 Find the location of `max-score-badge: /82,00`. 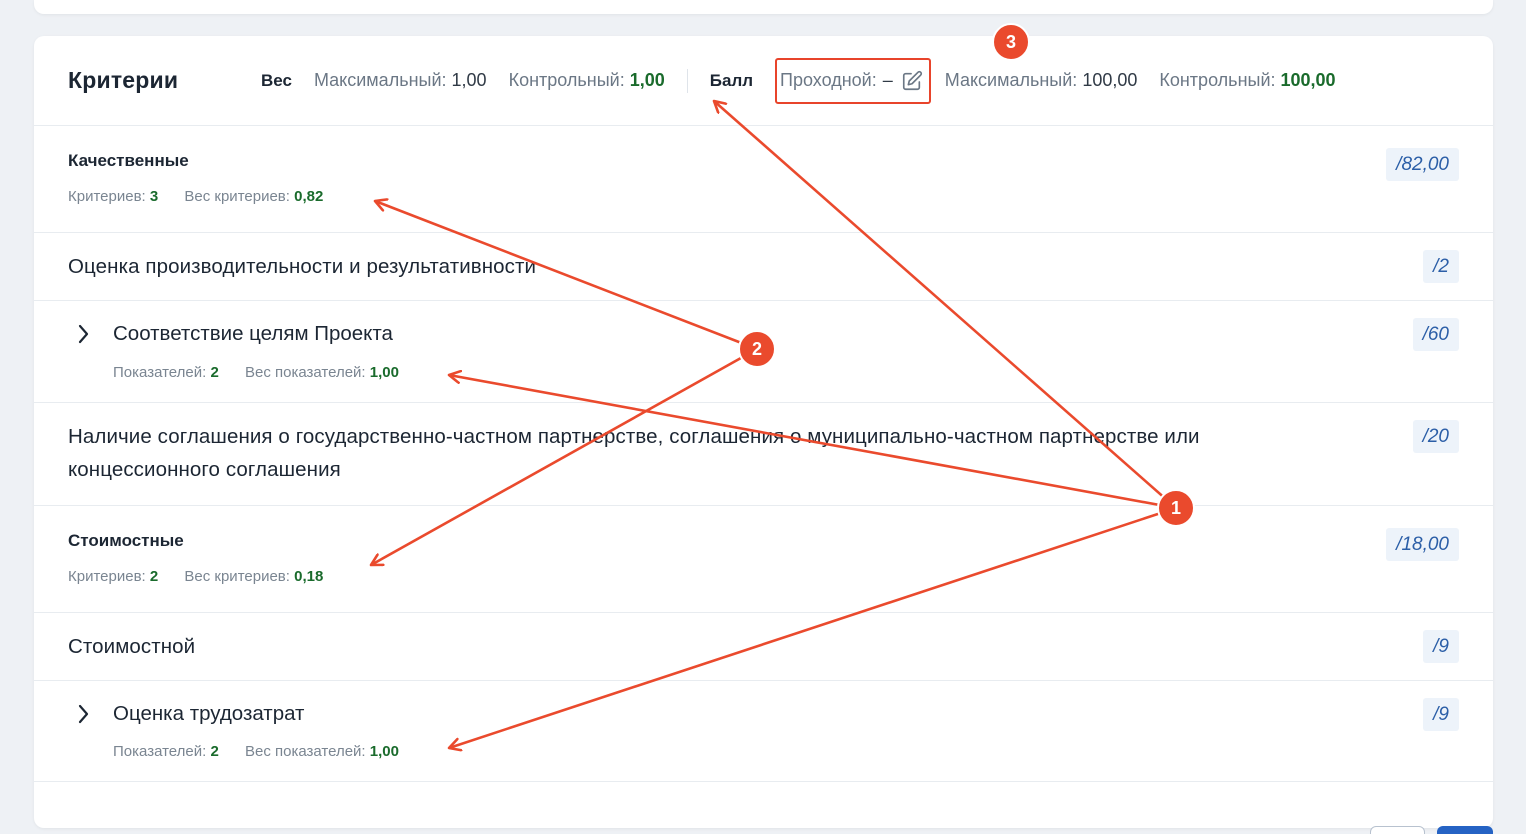

max-score-badge: /82,00 is located at coordinates (1422, 164).